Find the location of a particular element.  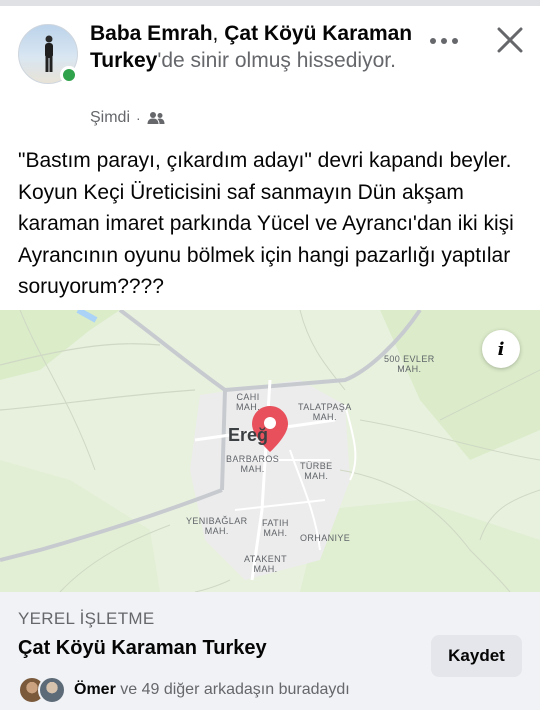

friend-name: Ömer is located at coordinates (95, 689).